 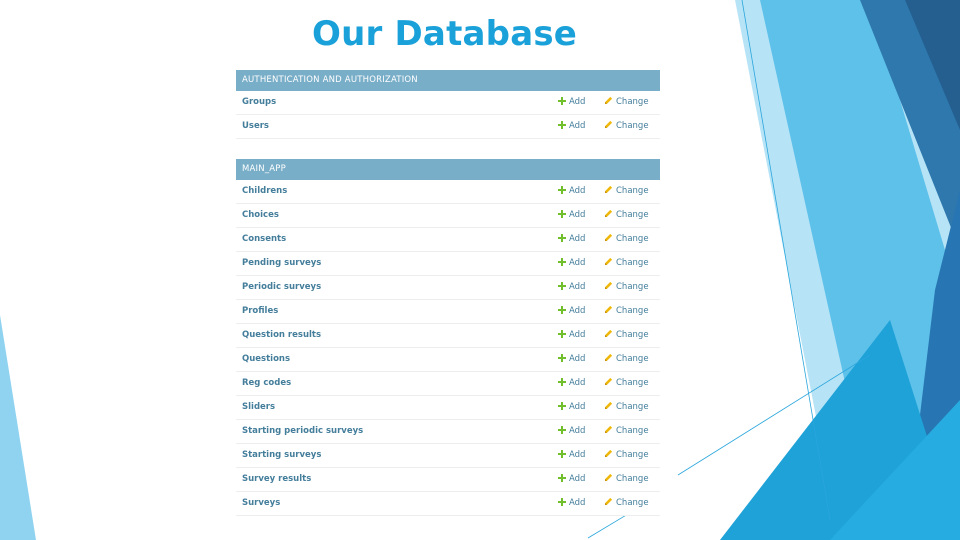 I want to click on module-header: MAIN_APP, so click(x=448, y=169).